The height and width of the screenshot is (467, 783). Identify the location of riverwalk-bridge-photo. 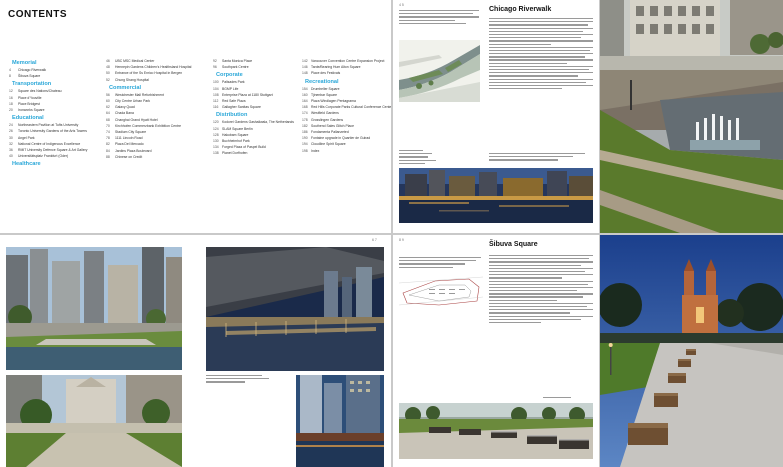
(295, 309).